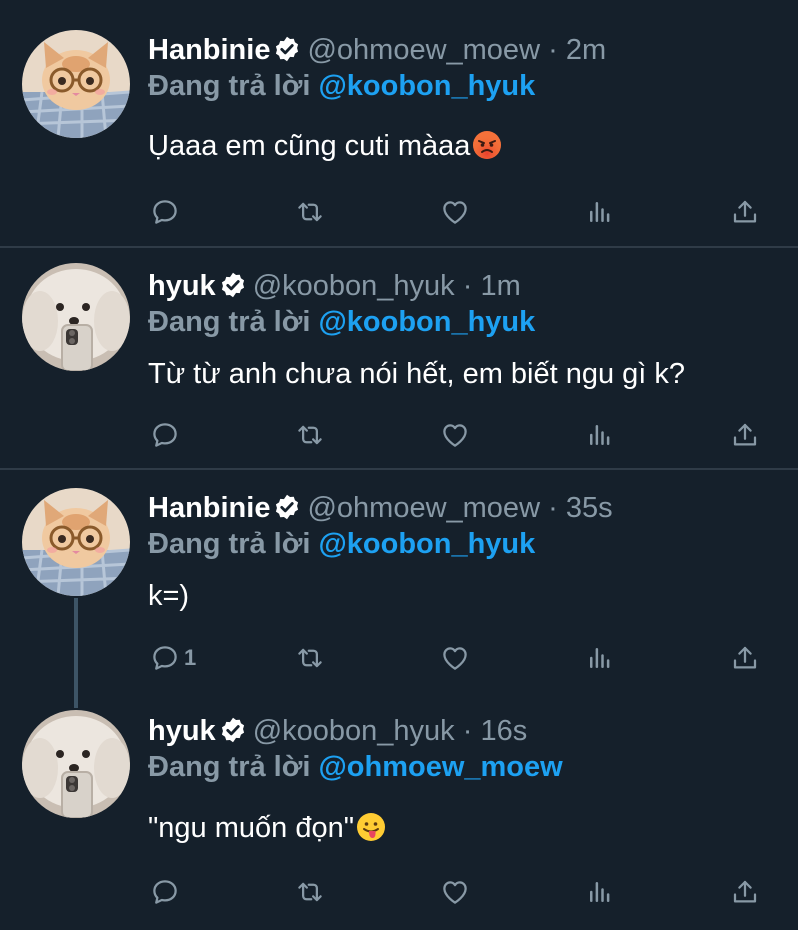 The width and height of the screenshot is (798, 930). Describe the element at coordinates (487, 145) in the screenshot. I see `angry-face-emoji-icon` at that location.